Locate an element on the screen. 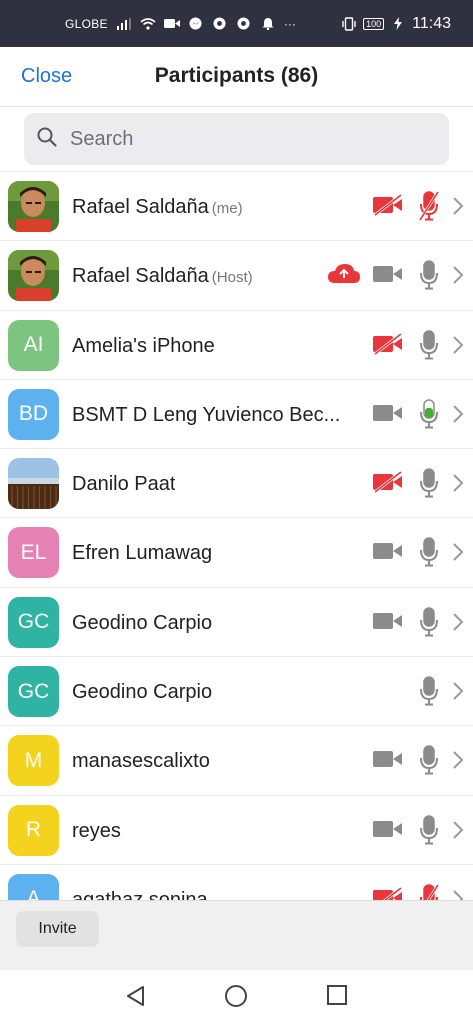 This screenshot has width=473, height=1024. participant-name-text: Amelia's iPhone is located at coordinates (143, 345).